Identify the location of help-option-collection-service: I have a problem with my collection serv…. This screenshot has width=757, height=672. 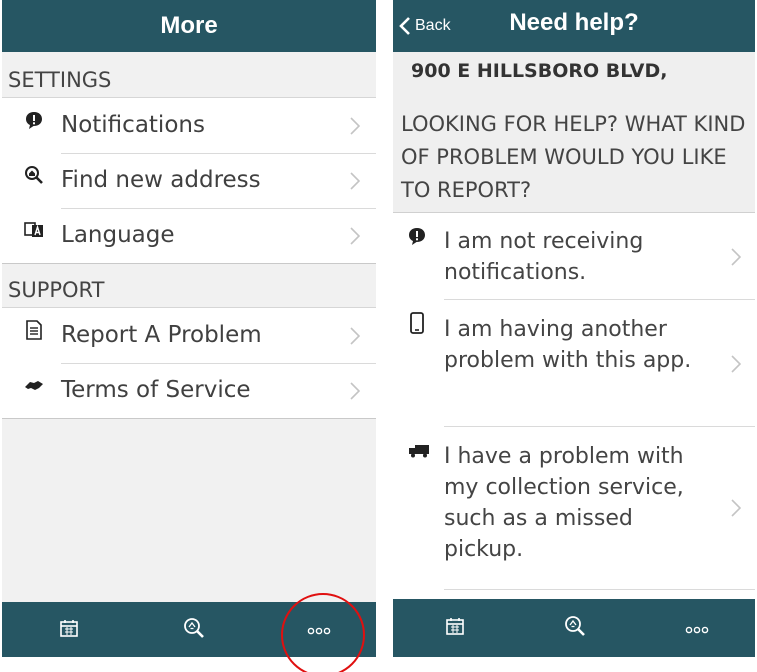
(574, 508).